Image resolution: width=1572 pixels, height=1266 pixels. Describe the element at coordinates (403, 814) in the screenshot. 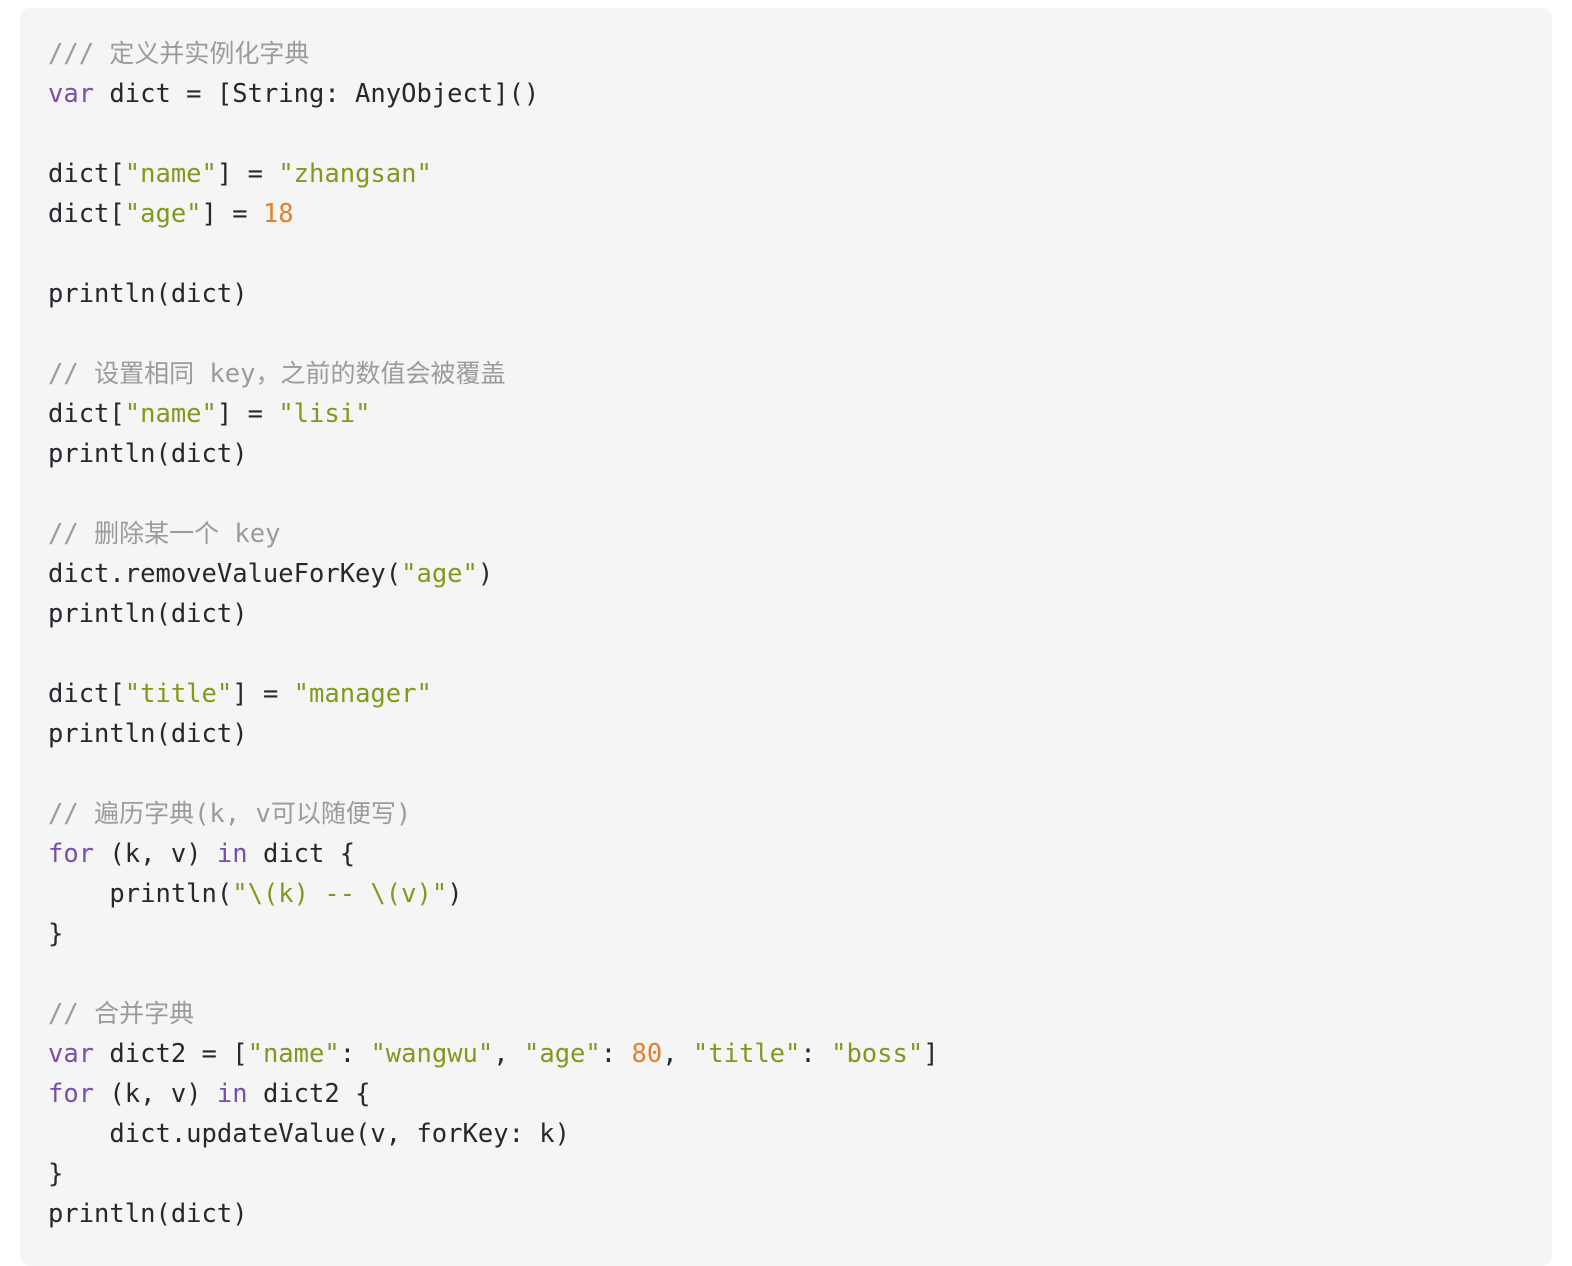

I see `code-token-comment: )` at that location.